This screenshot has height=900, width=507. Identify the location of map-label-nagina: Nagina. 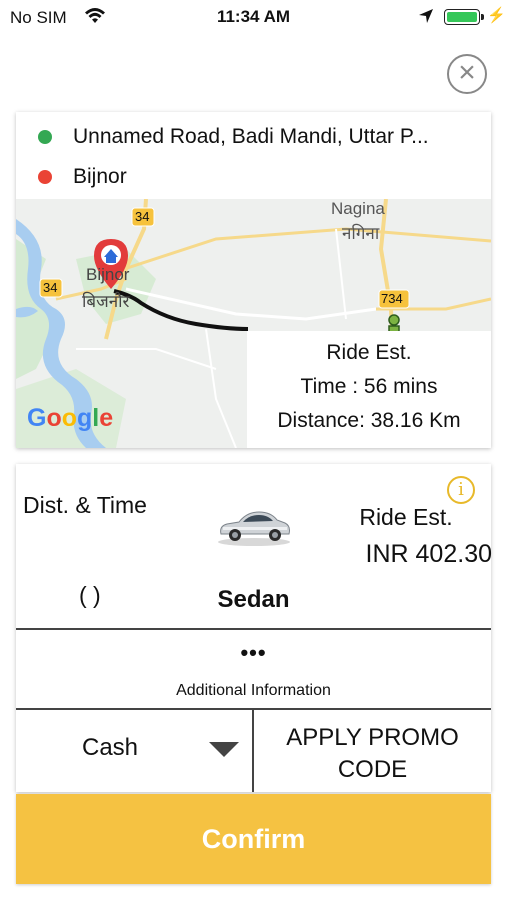
(358, 208).